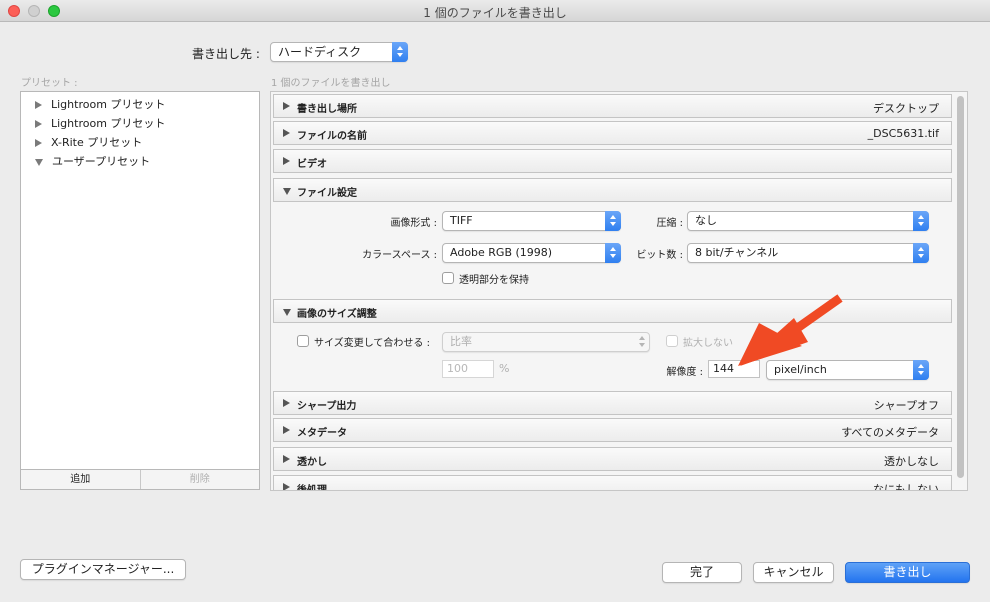  What do you see at coordinates (612, 430) in the screenshot?
I see `section-metadata: メタデータ すべてのメタデータ` at bounding box center [612, 430].